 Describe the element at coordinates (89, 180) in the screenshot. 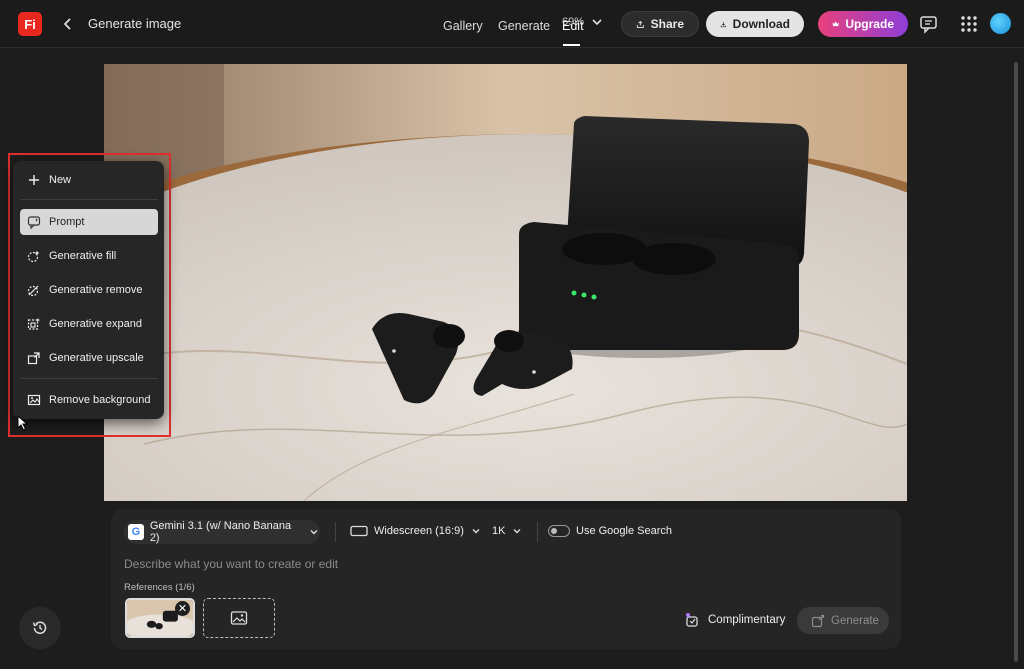

I see `menu-item-new: New` at that location.